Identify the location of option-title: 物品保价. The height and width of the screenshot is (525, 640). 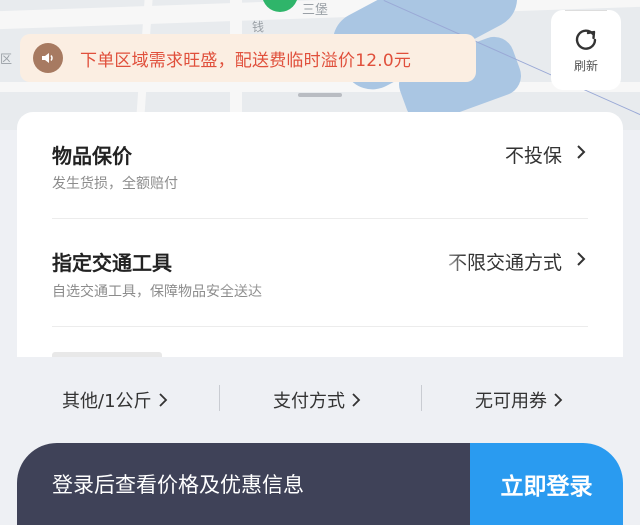
(92, 156).